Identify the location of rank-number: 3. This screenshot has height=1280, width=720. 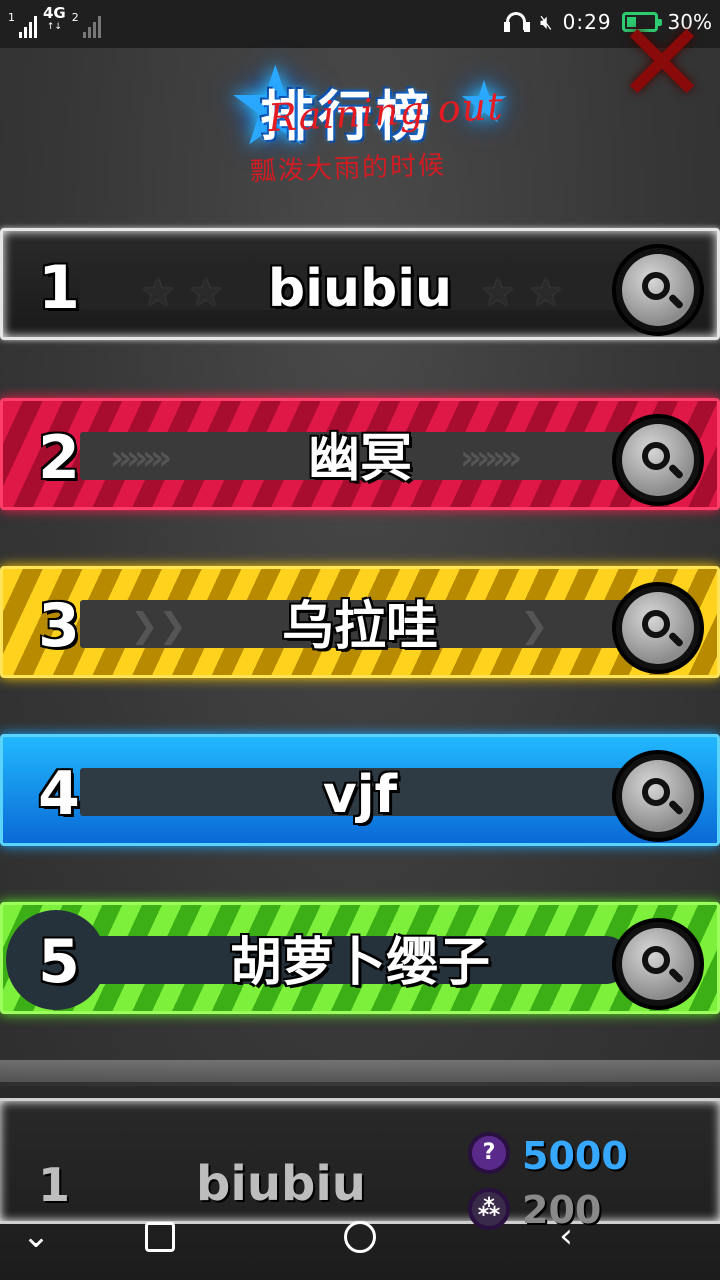
(59, 626).